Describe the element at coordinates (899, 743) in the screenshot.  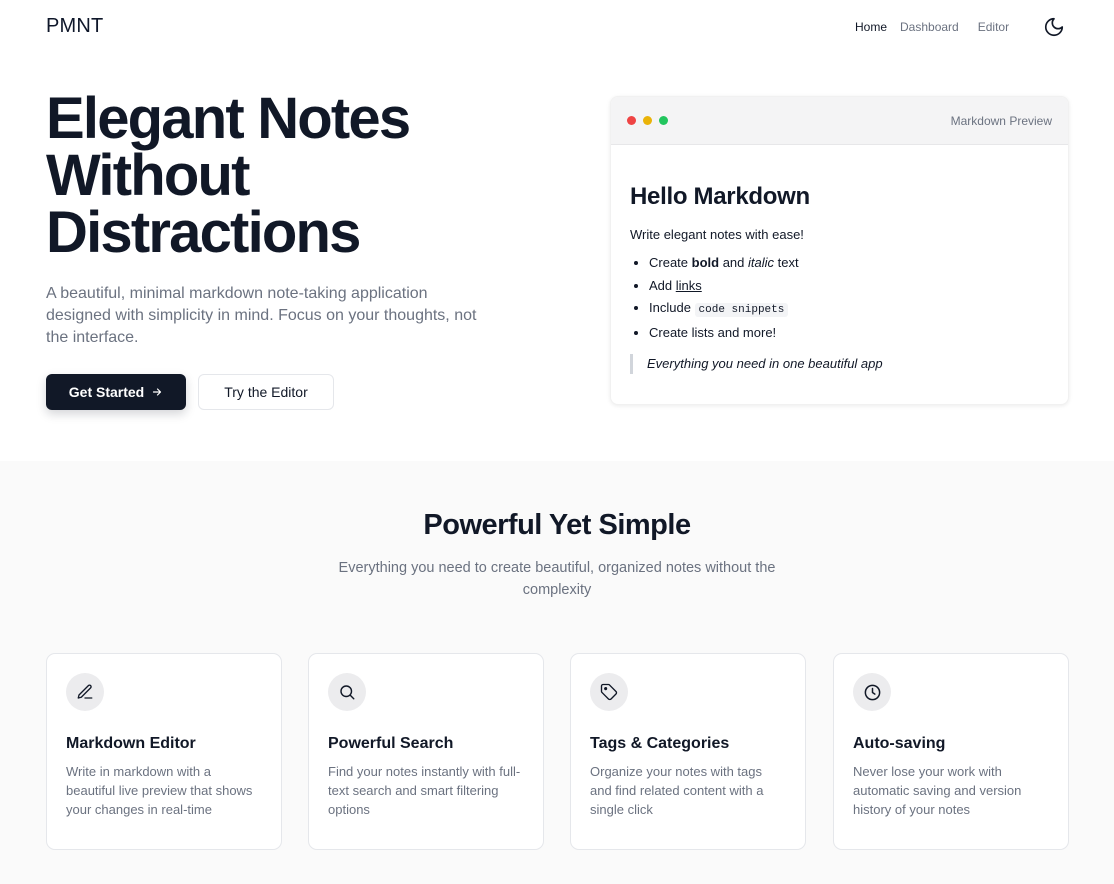
I see `feature-card-title: Auto-saving` at that location.